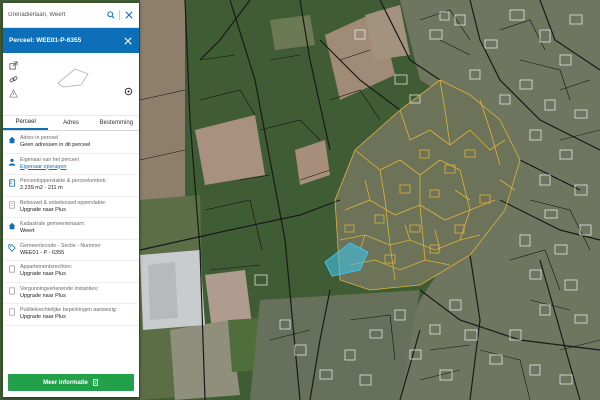 Image resolution: width=600 pixels, height=400 pixels. I want to click on info-row-apartment-rights: Appartementsrechten: Upgrade naar Plus, so click(71, 272).